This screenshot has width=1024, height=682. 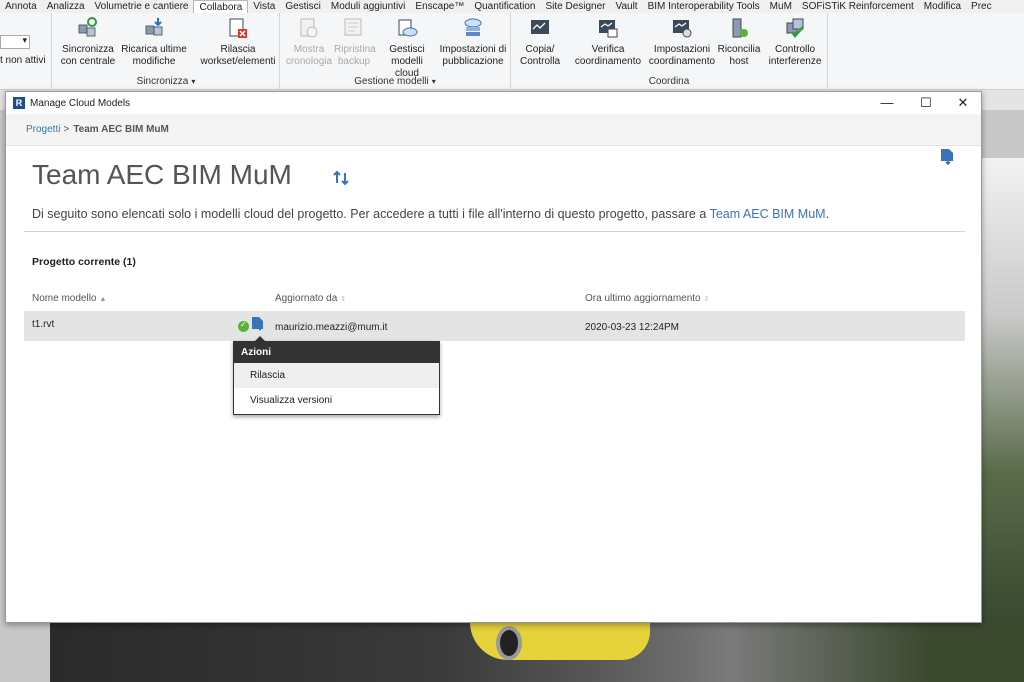 What do you see at coordinates (669, 81) in the screenshot?
I see `panel-title-coordina: Coordina` at bounding box center [669, 81].